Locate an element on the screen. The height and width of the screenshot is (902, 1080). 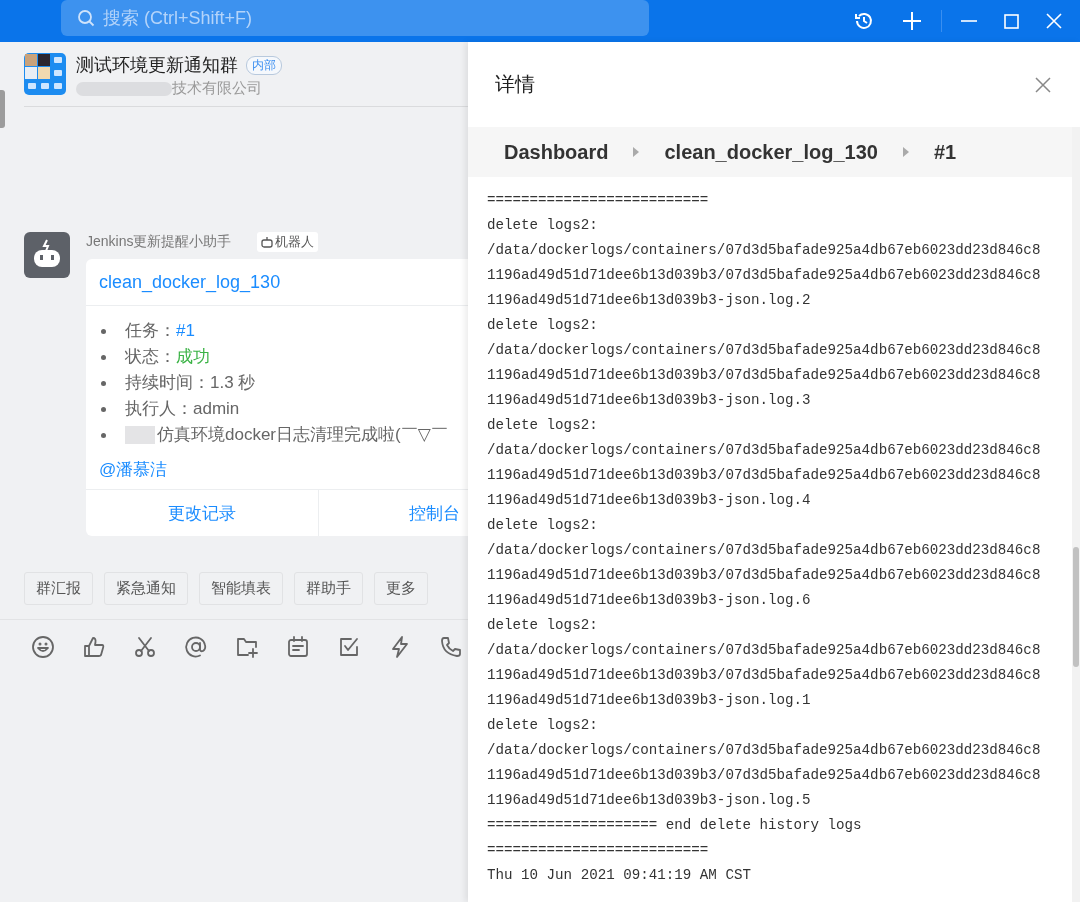
calendar-icon is located at coordinates (298, 647).